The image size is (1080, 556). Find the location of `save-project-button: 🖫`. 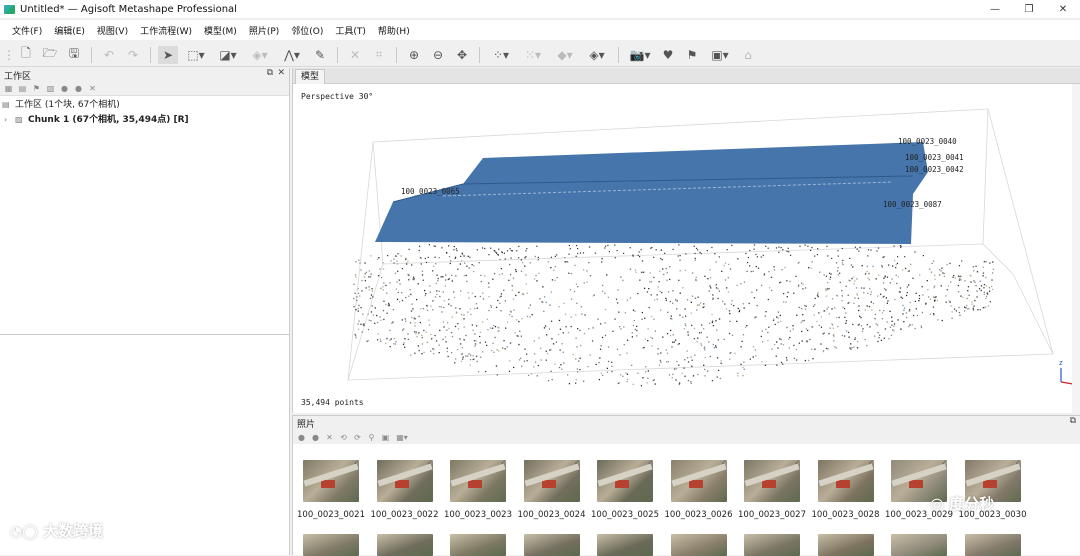

save-project-button: 🖫 is located at coordinates (74, 55).